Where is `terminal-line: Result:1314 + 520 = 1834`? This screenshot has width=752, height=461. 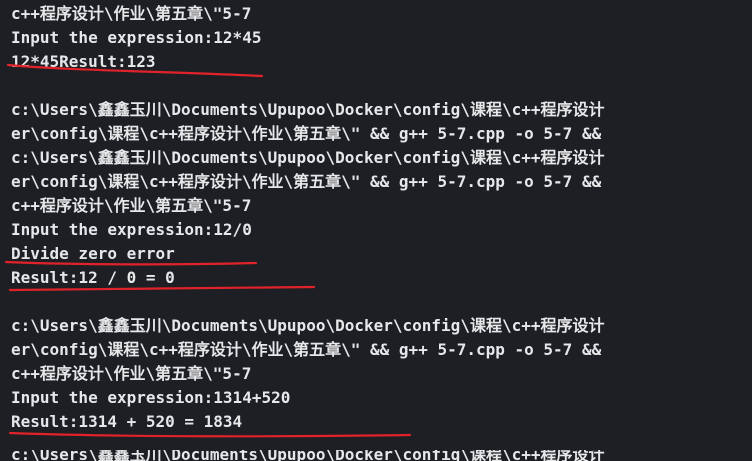 terminal-line: Result:1314 + 520 = 1834 is located at coordinates (127, 421).